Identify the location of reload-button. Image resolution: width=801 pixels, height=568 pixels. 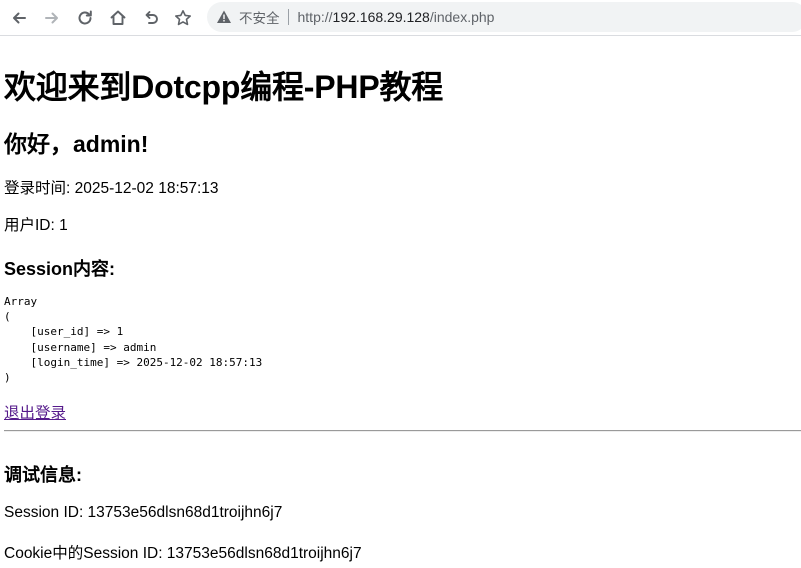
(85, 18).